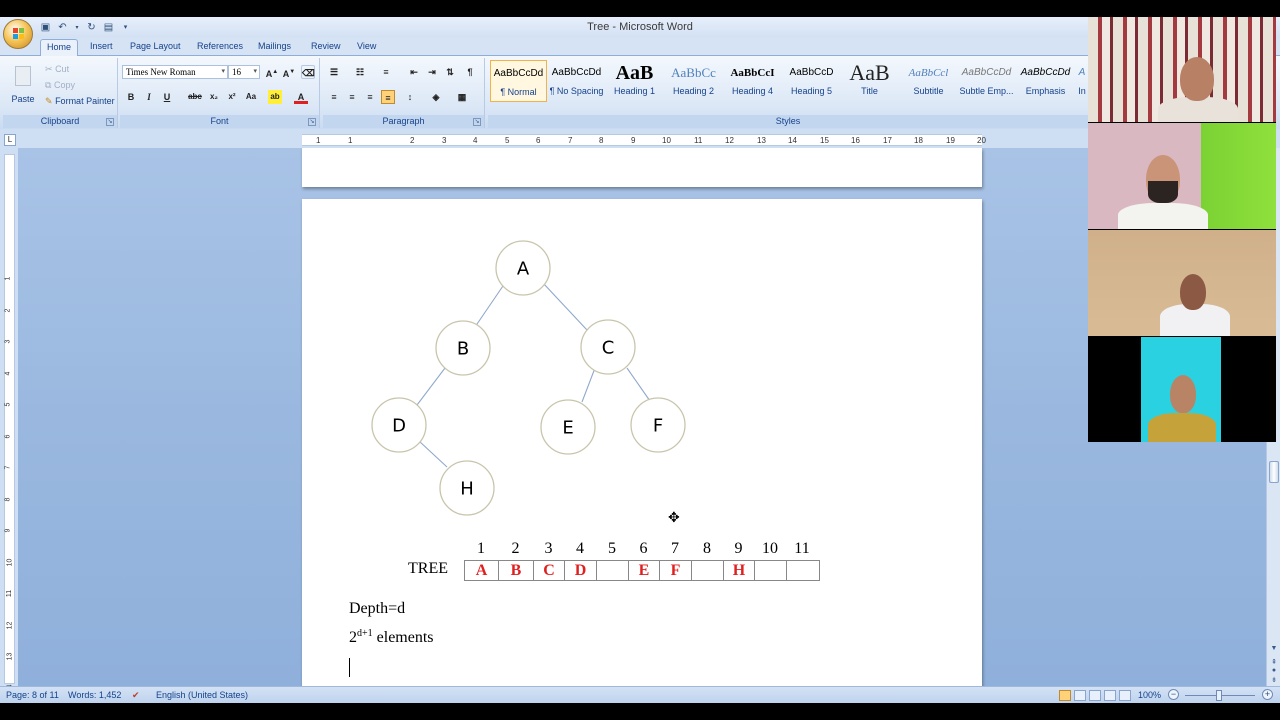 This screenshot has width=1280, height=720. I want to click on tab-selector-button: L, so click(10, 140).